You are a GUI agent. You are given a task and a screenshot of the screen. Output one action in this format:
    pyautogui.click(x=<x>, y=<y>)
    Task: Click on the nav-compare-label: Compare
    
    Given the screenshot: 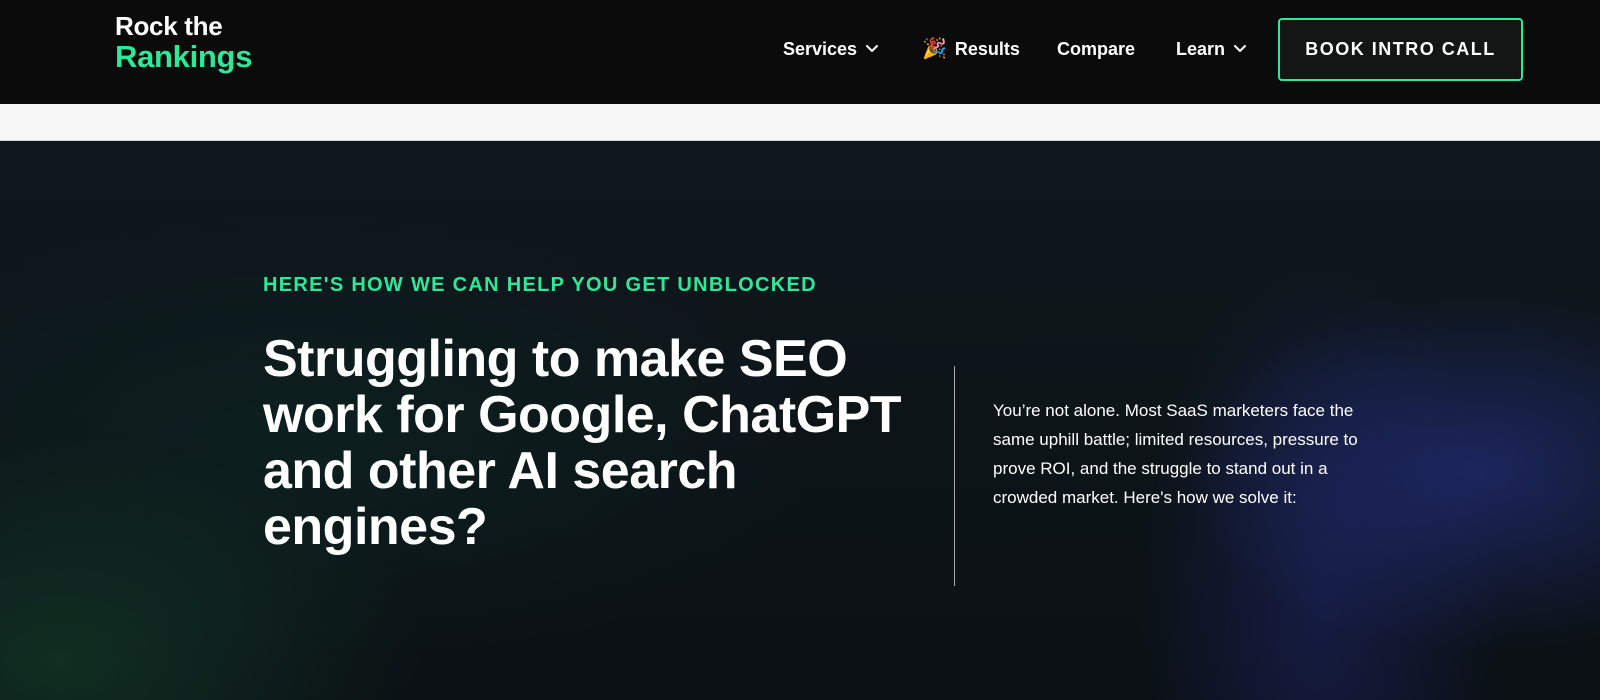 What is the action you would take?
    pyautogui.click(x=1096, y=48)
    